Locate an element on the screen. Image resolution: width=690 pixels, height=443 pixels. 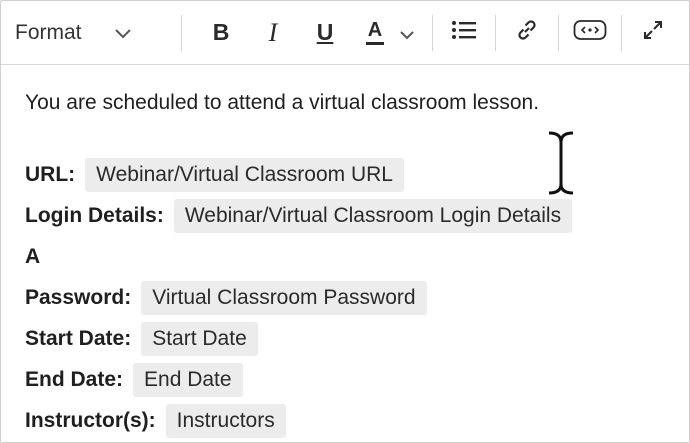
link-button is located at coordinates (527, 33).